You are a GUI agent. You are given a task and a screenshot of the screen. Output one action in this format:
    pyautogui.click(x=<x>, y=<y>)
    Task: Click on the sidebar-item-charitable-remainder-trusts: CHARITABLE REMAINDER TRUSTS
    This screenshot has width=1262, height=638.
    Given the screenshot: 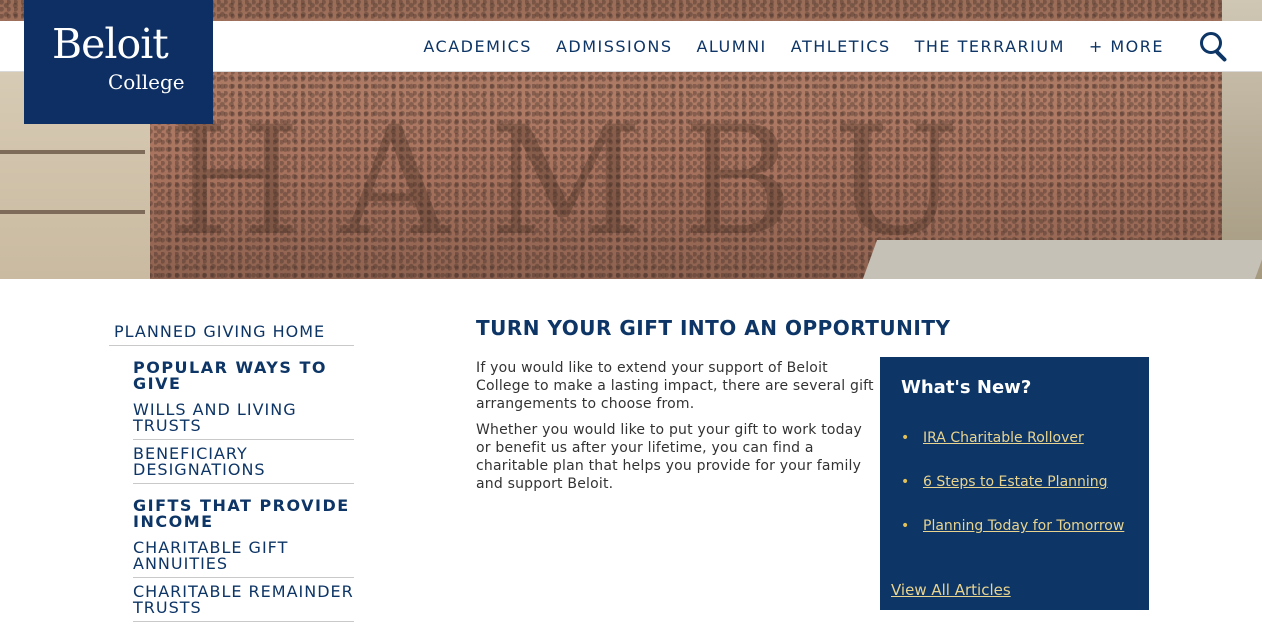 What is the action you would take?
    pyautogui.click(x=243, y=600)
    